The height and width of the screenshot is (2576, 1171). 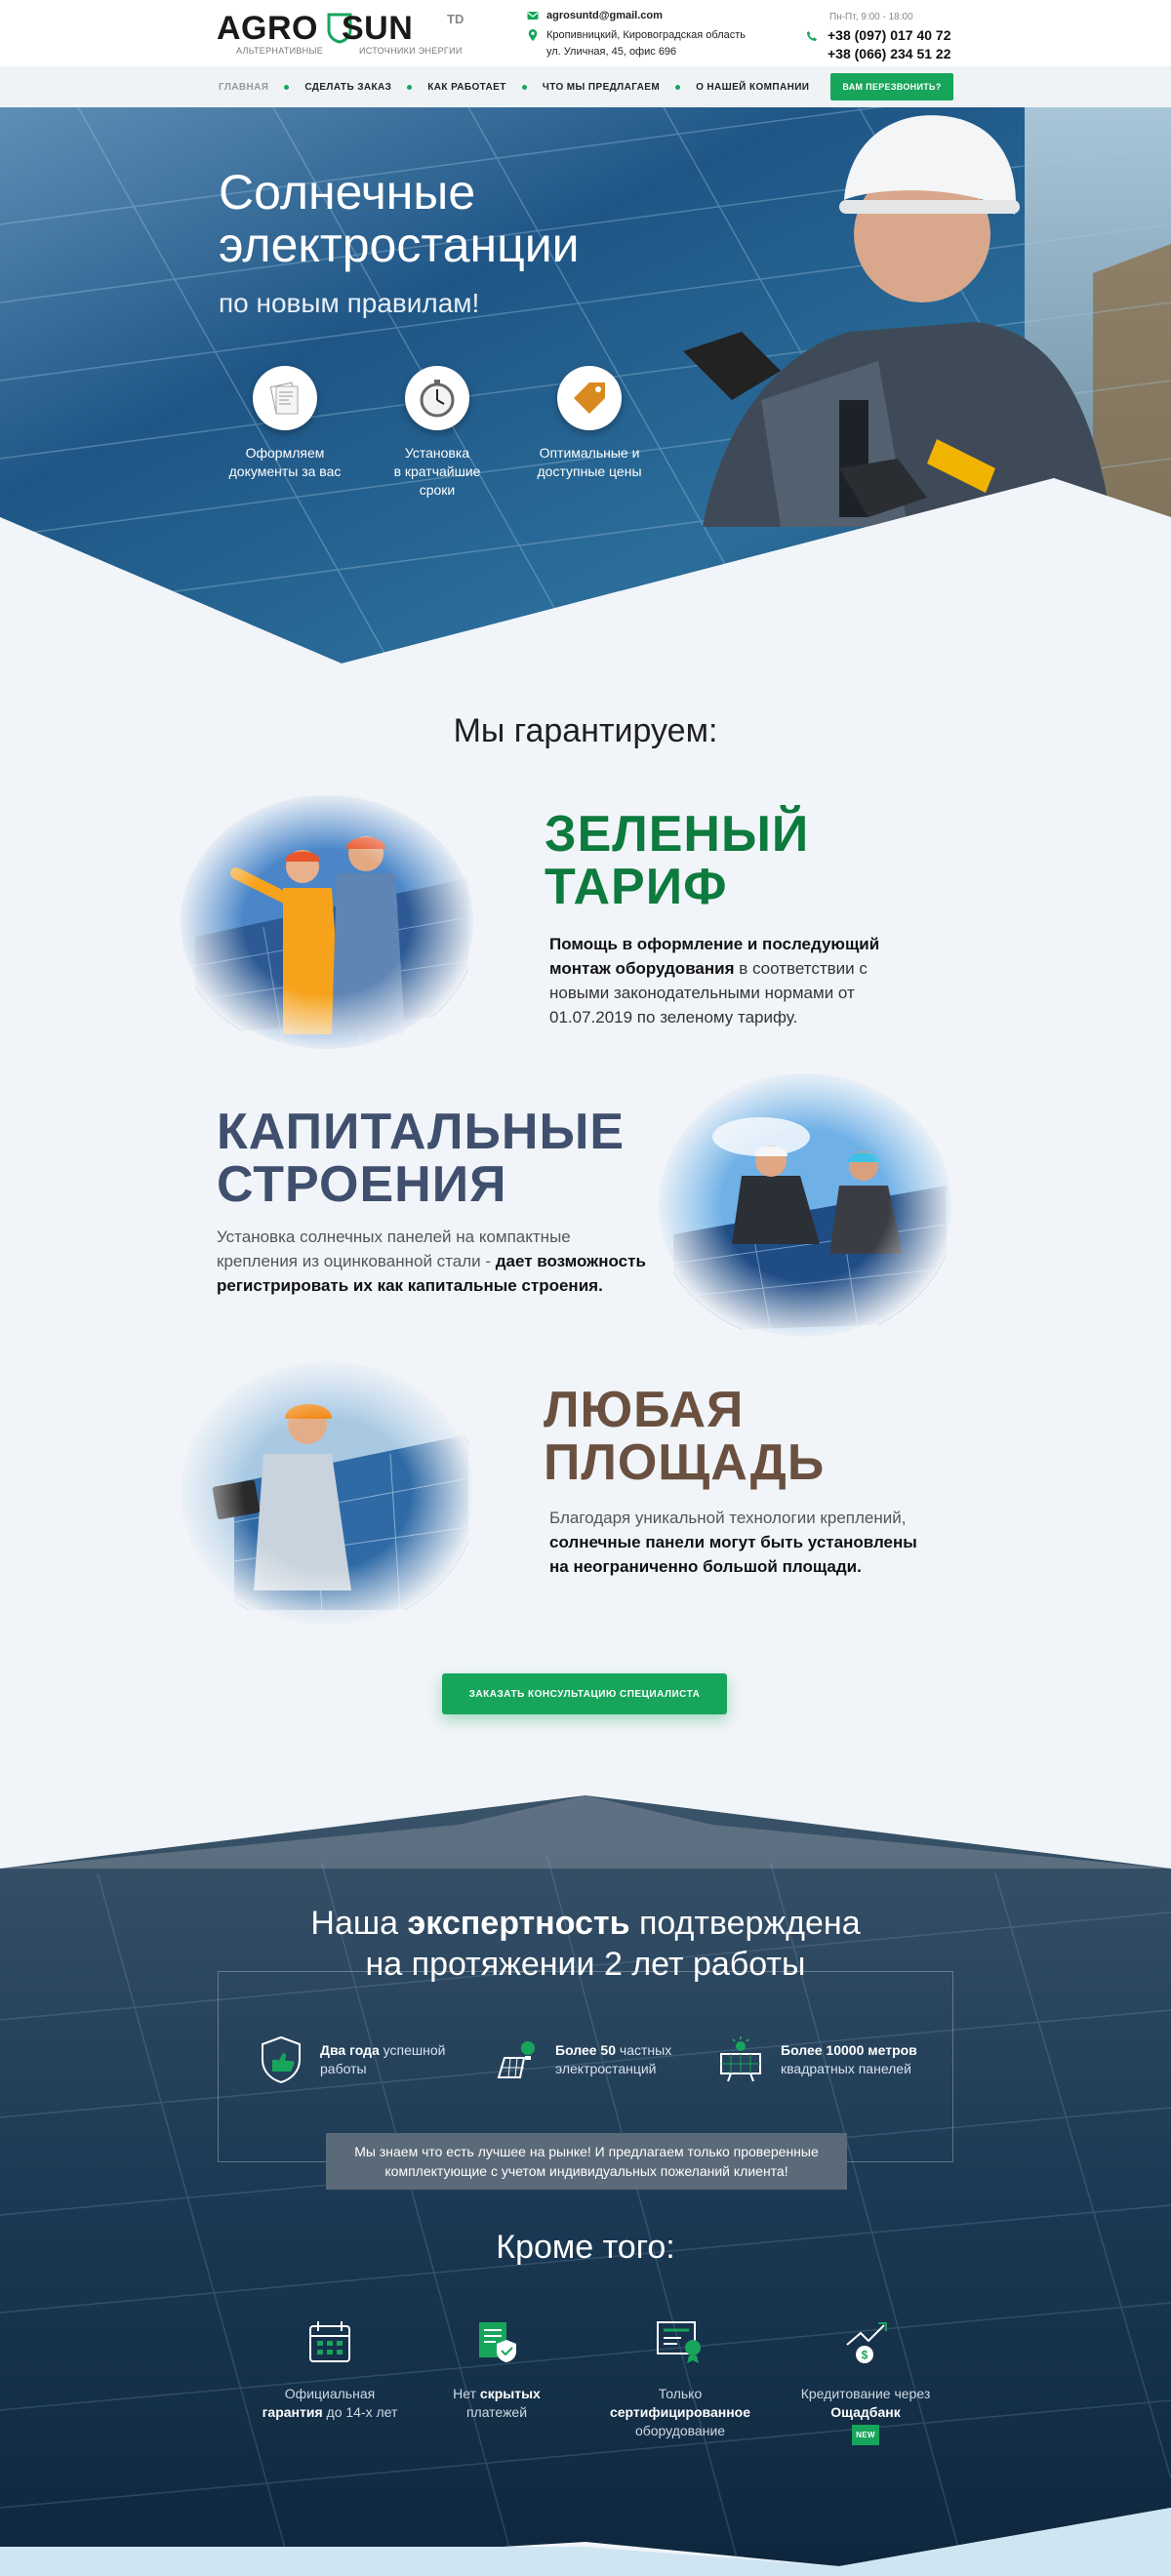 What do you see at coordinates (437, 398) in the screenshot?
I see `stopwatch-icon` at bounding box center [437, 398].